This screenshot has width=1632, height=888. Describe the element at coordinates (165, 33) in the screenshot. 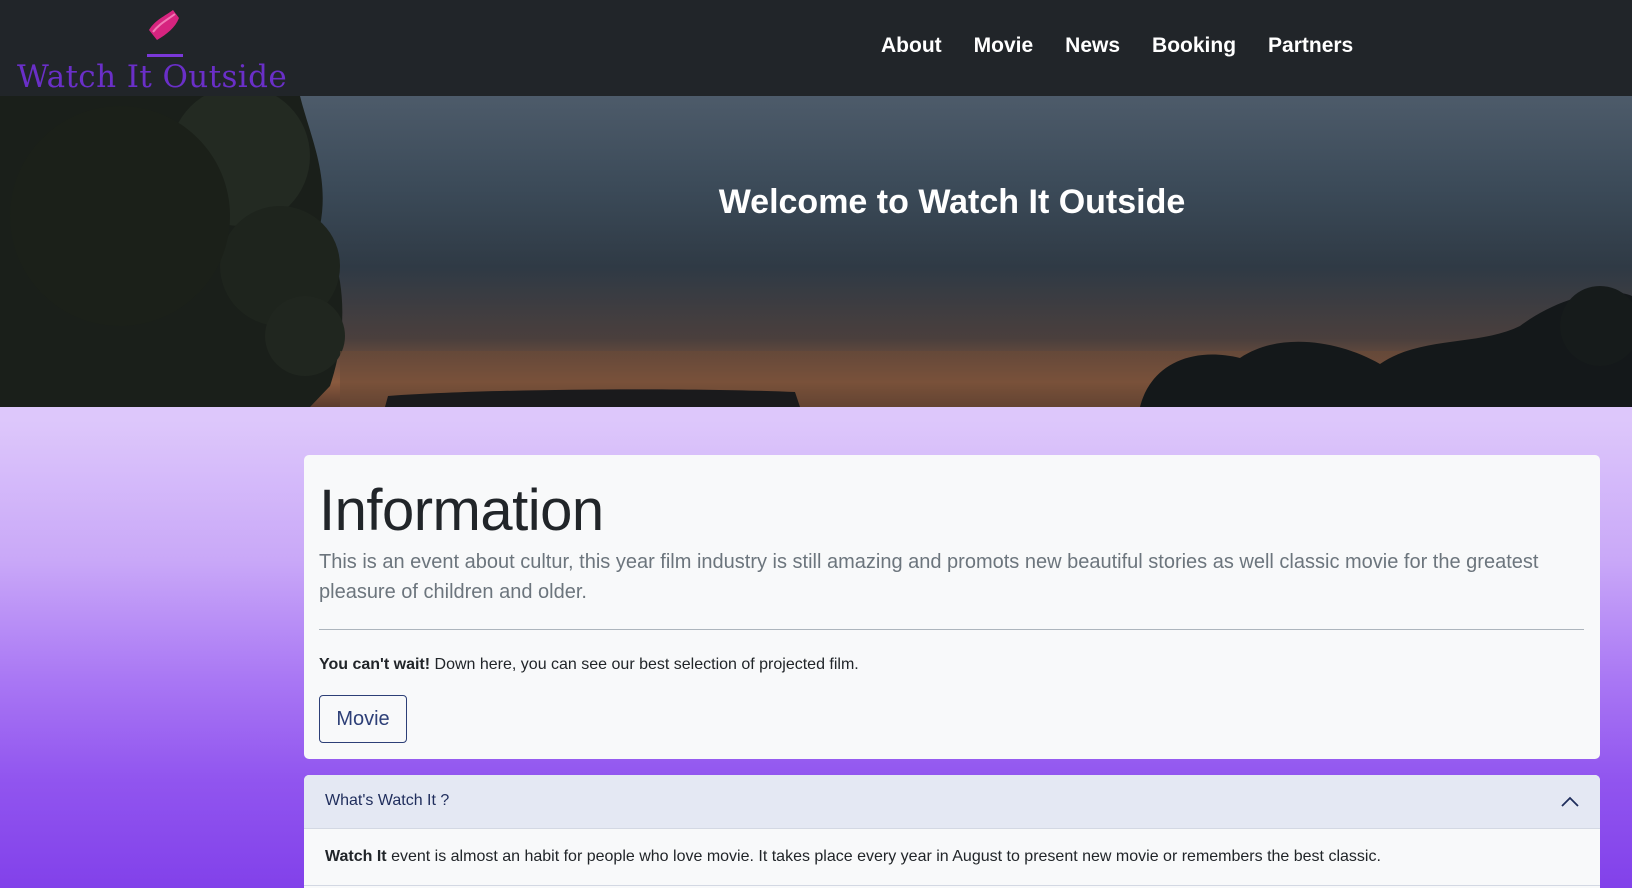

I see `ticket-logo-icon` at that location.